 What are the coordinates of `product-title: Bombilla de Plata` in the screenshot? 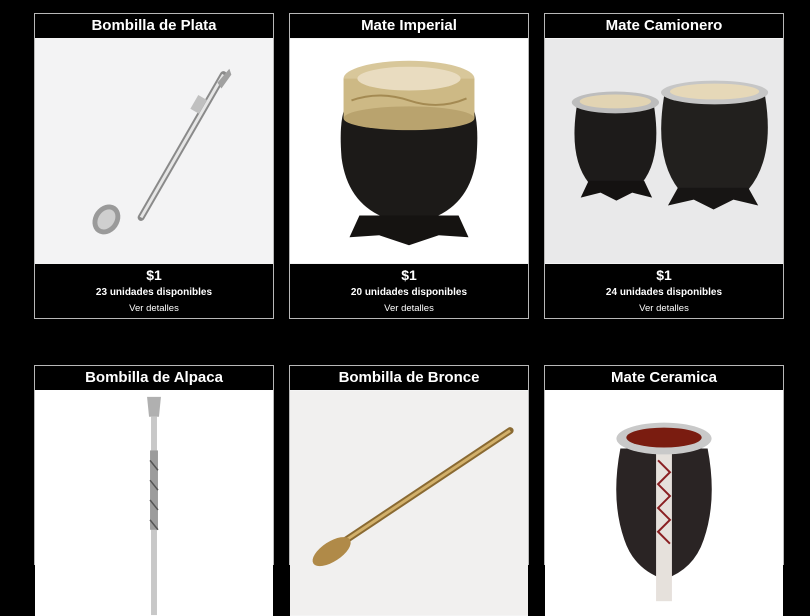 It's located at (154, 25).